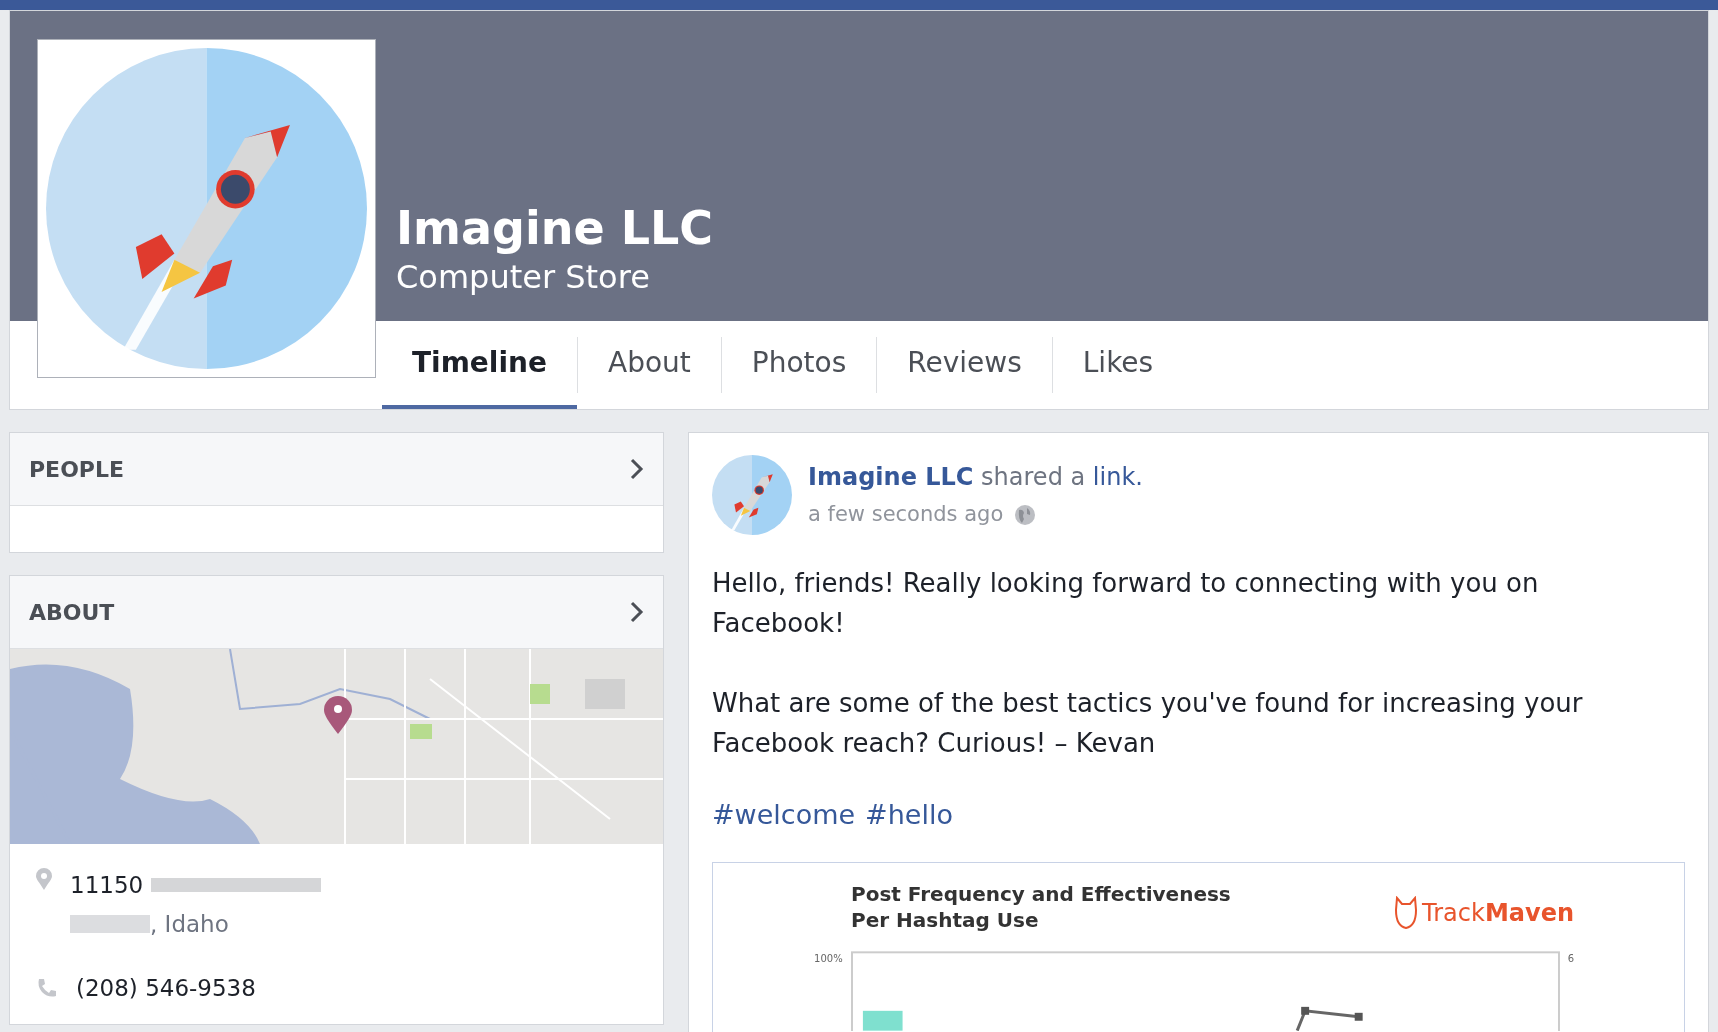  What do you see at coordinates (107, 885) in the screenshot?
I see `address-street: 11150` at bounding box center [107, 885].